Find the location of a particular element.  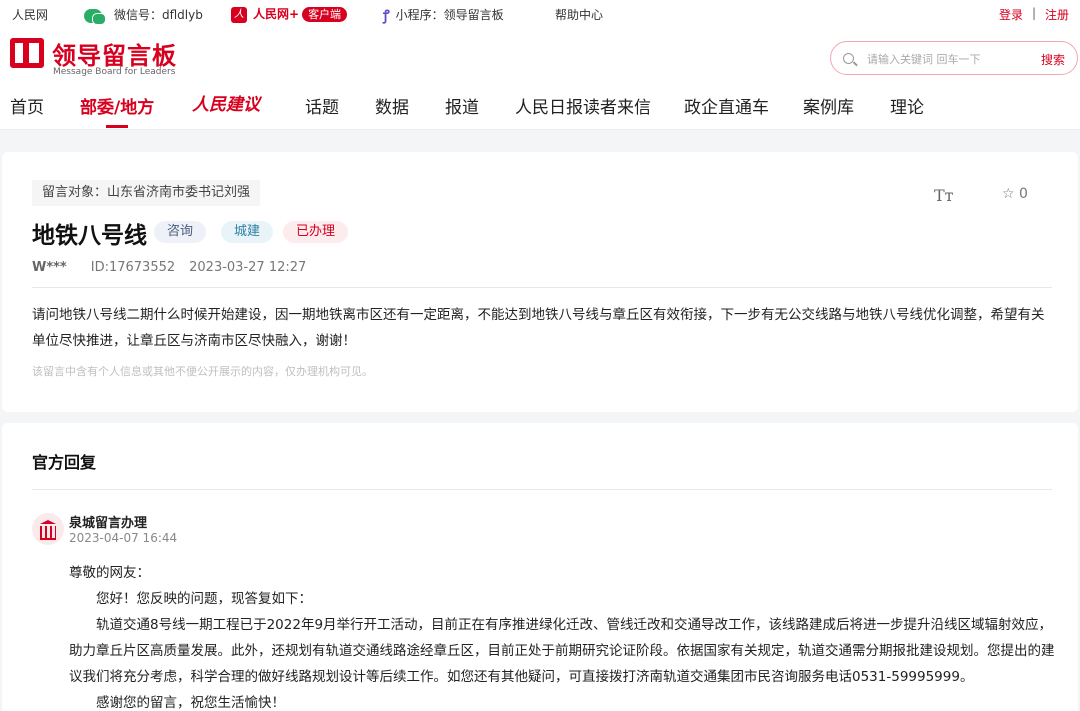

mini-program-link: ꝭ 小程序：领导留言板 is located at coordinates (443, 15).